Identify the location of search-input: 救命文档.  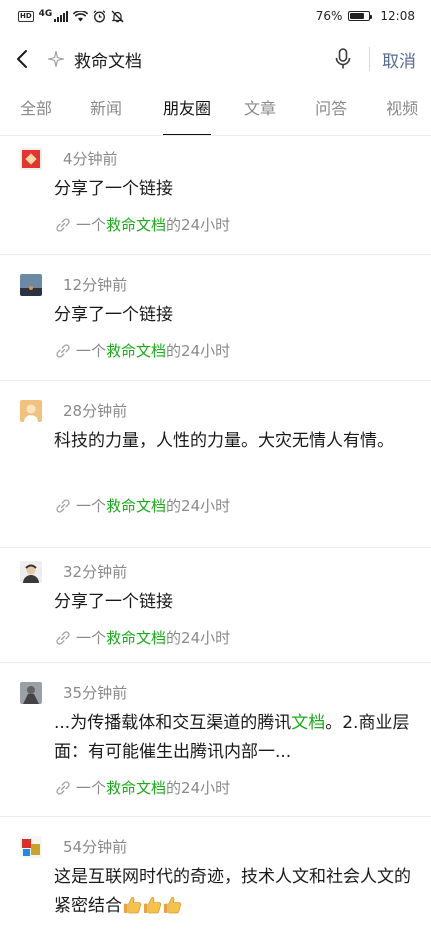
(184, 59).